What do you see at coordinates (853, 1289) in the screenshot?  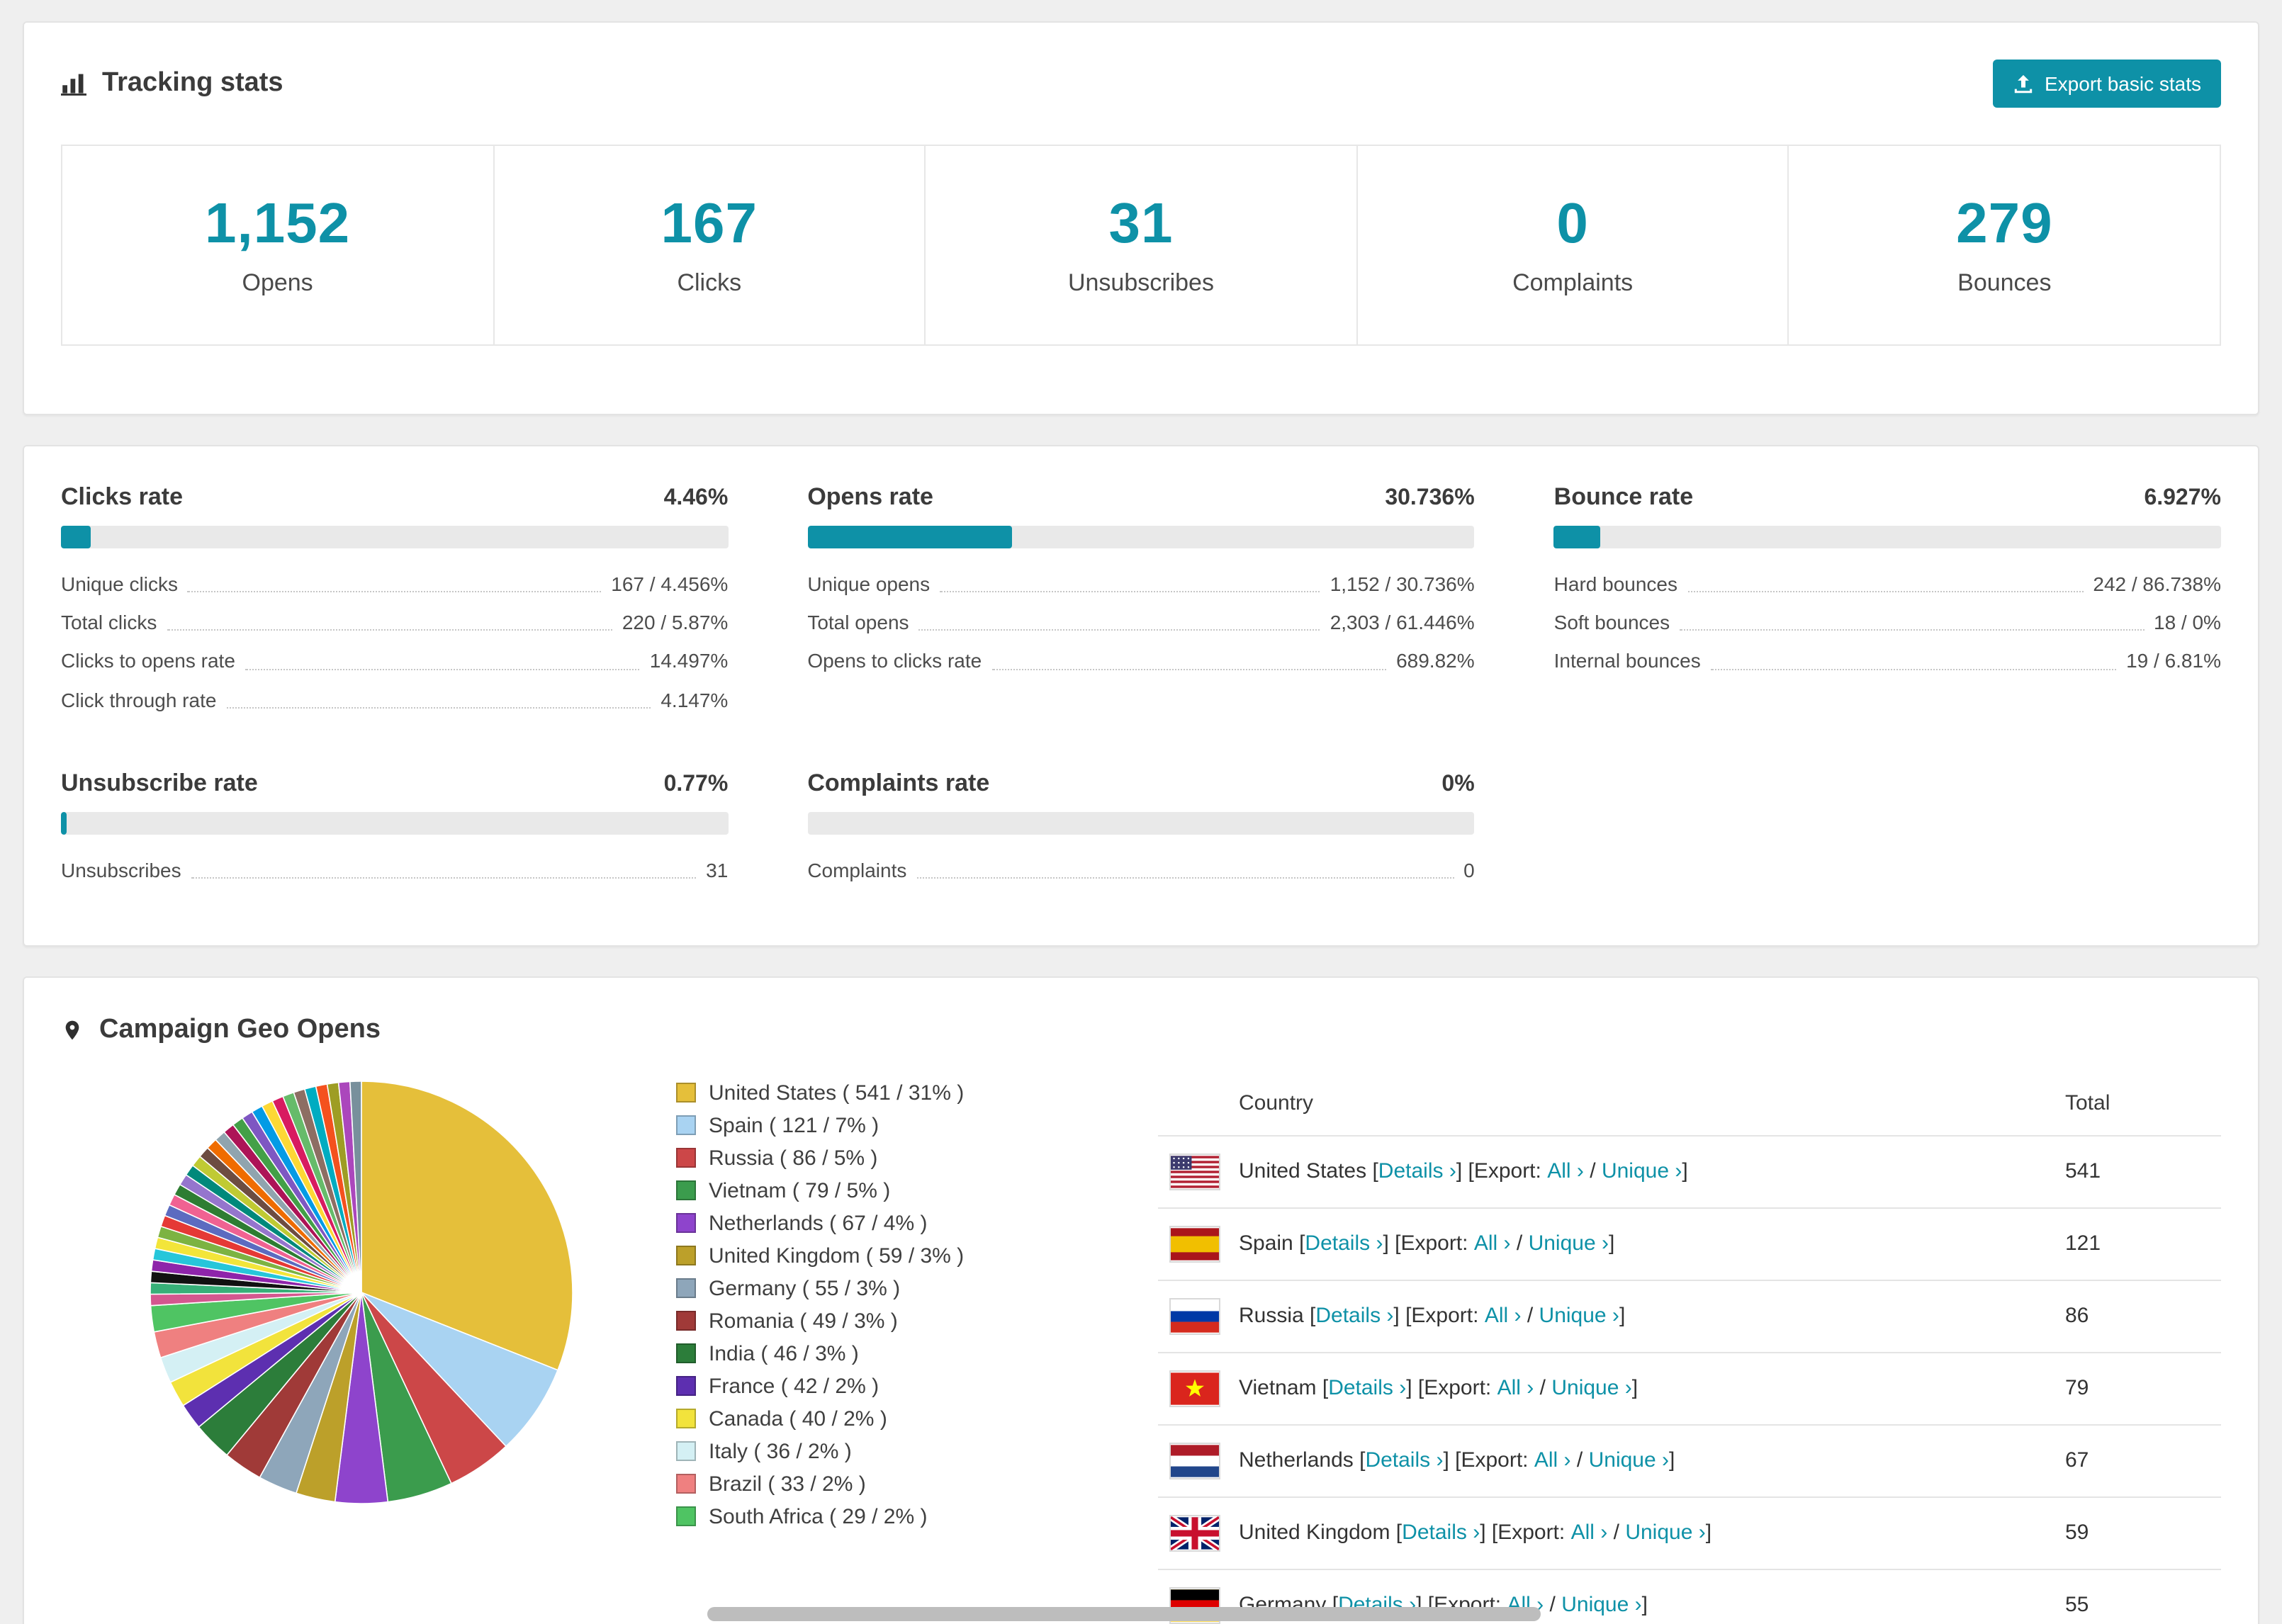 I see `legend-item-germany: Germany ( 55 / 3% )` at bounding box center [853, 1289].